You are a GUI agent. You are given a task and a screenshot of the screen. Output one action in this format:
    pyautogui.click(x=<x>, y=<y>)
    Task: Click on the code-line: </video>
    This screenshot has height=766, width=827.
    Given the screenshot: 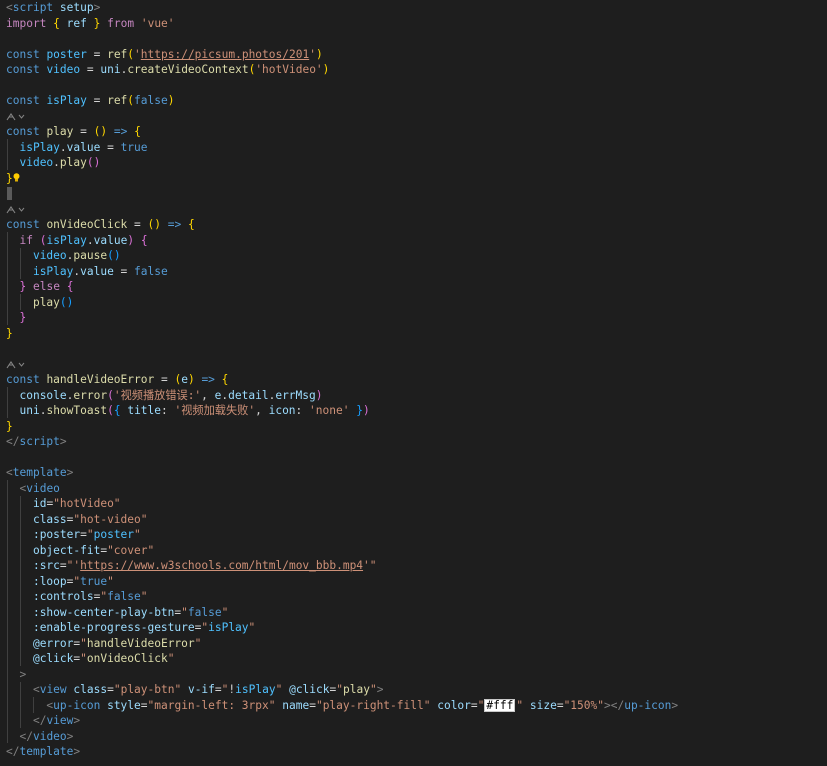 What is the action you would take?
    pyautogui.click(x=39, y=737)
    